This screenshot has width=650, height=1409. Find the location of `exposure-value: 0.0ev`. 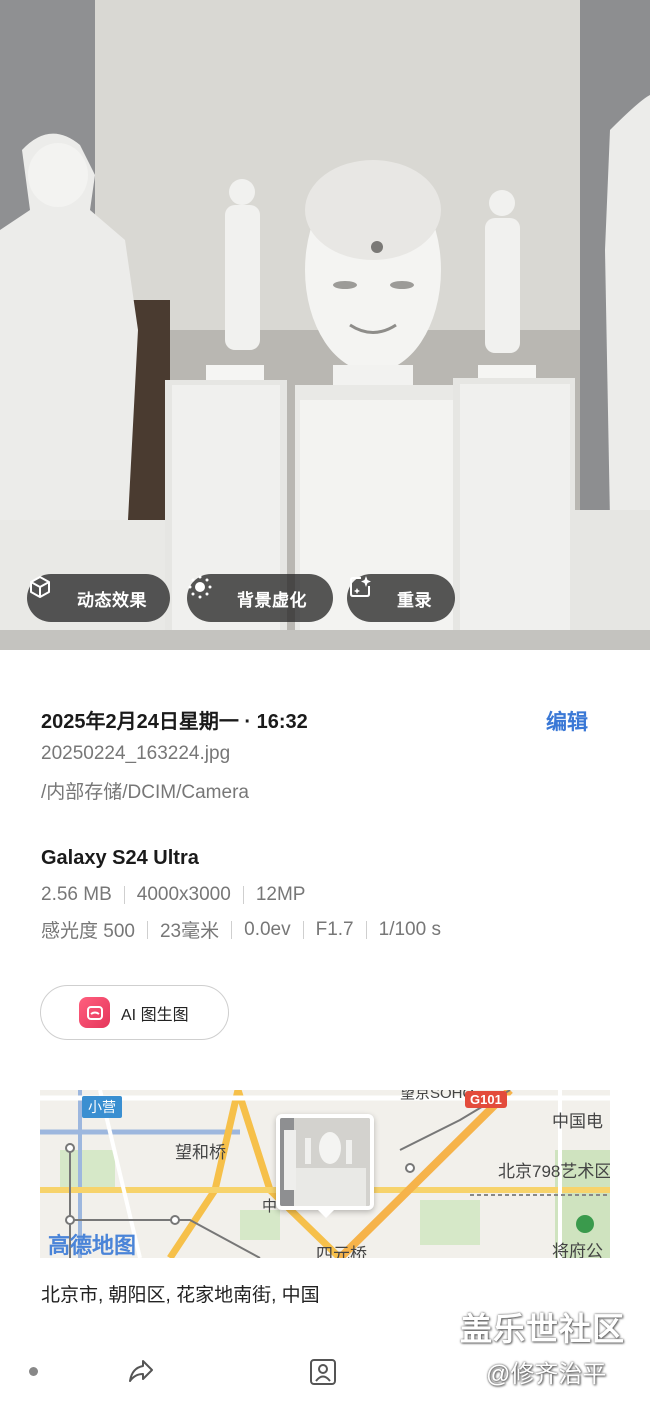

exposure-value: 0.0ev is located at coordinates (267, 929).